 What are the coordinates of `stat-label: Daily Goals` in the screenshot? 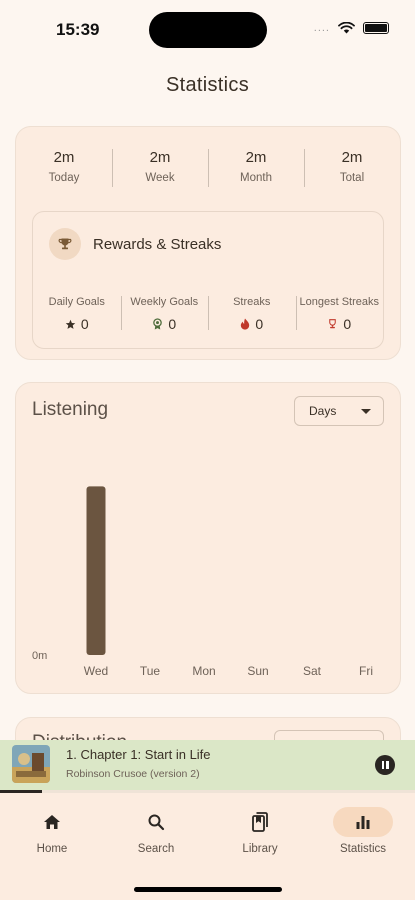 It's located at (76, 302).